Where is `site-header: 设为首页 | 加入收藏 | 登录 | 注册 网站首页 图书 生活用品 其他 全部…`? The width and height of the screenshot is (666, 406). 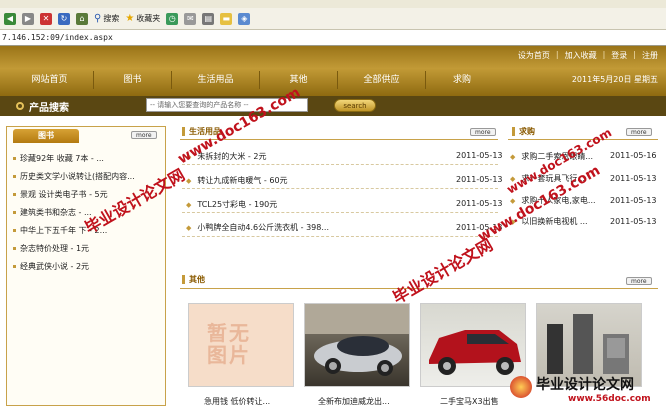
site-header: 设为首页 | 加入收藏 | 登录 | 注册 网站首页 图书 生活用品 其他 全部… is located at coordinates (333, 71).